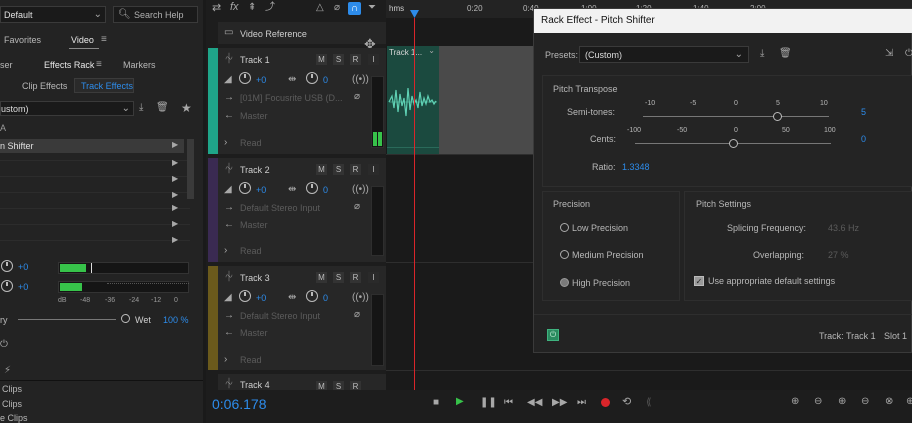 The width and height of the screenshot is (912, 423). What do you see at coordinates (190, 169) in the screenshot?
I see `rack-scrollbar` at bounding box center [190, 169].